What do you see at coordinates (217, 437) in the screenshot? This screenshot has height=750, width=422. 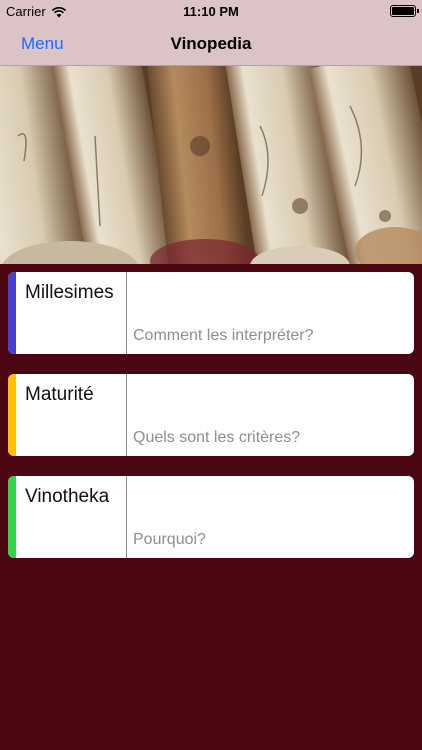 I see `card-subtitle: Quels sont les critères?` at bounding box center [217, 437].